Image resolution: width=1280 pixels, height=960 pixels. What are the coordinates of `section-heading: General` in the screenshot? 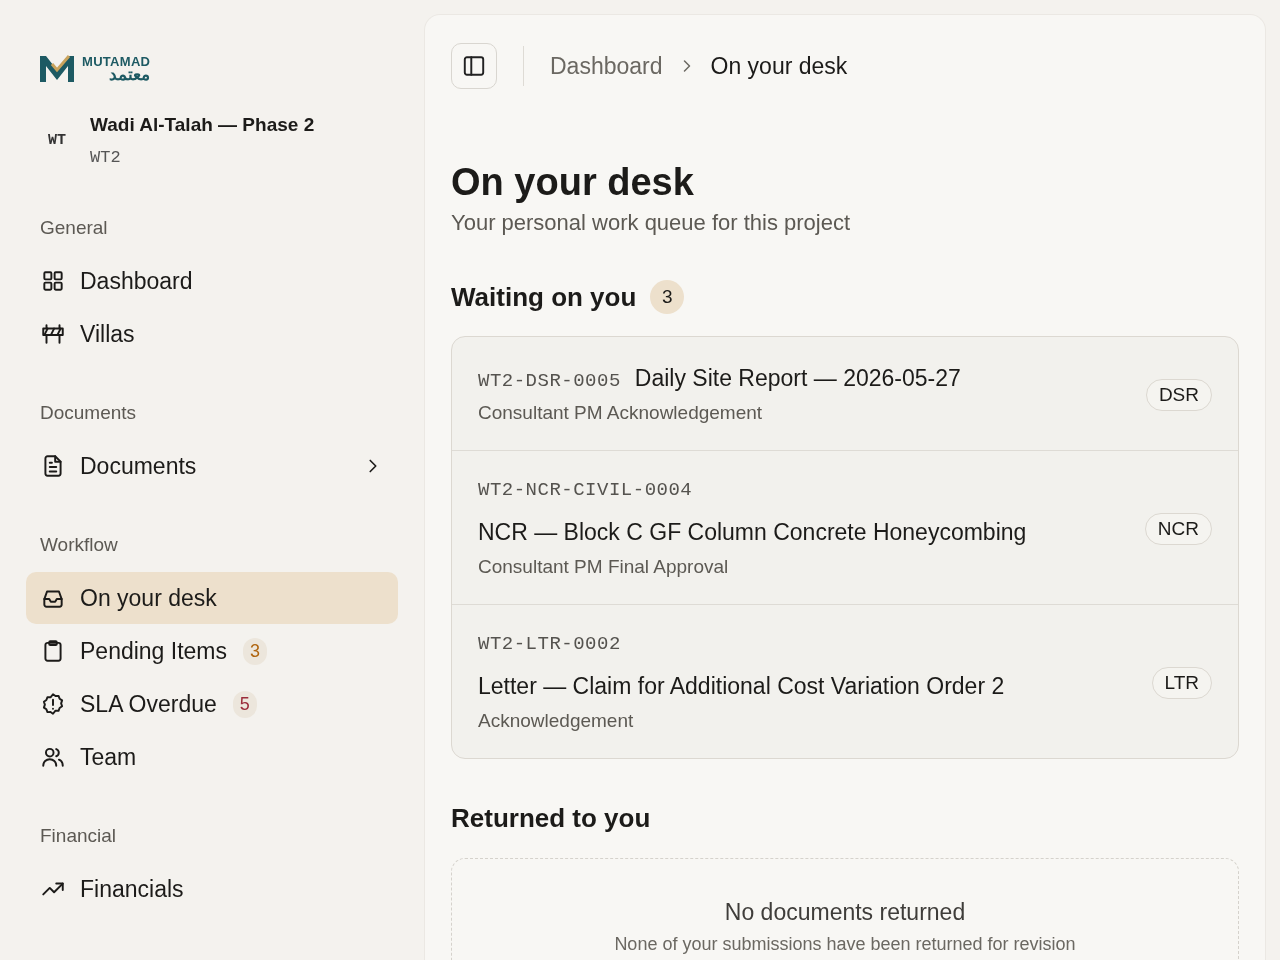 It's located at (74, 228).